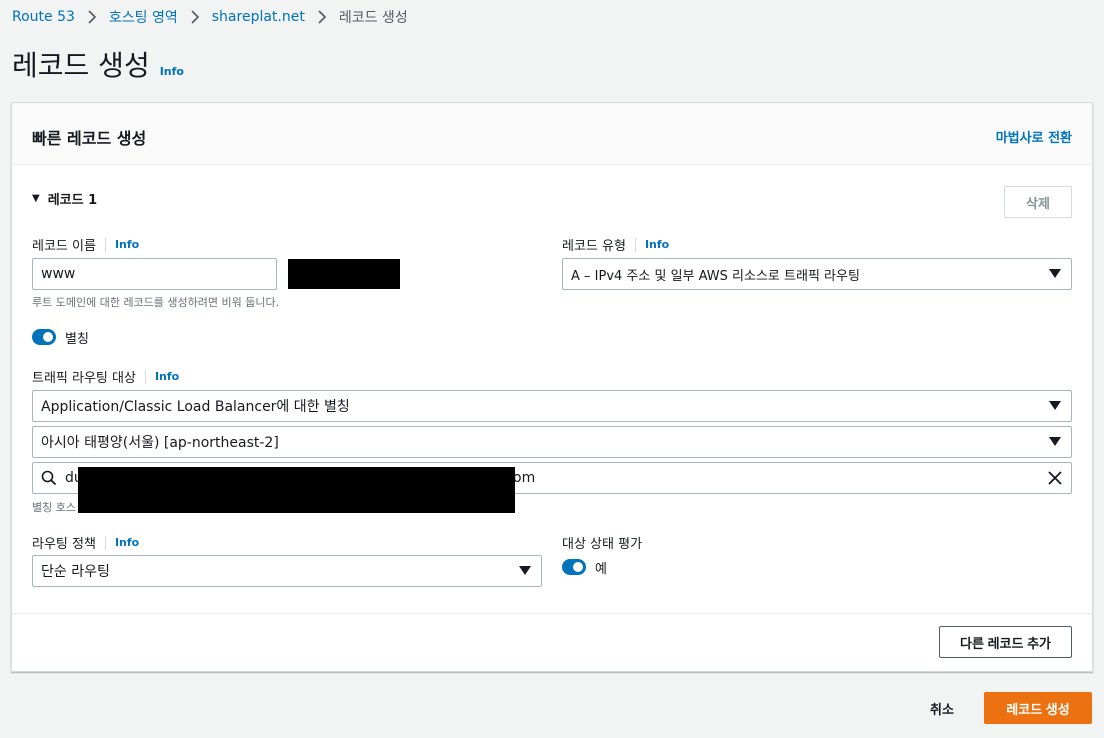 The width and height of the screenshot is (1104, 738). Describe the element at coordinates (64, 246) in the screenshot. I see `record-name-label: 레코드 이름` at that location.